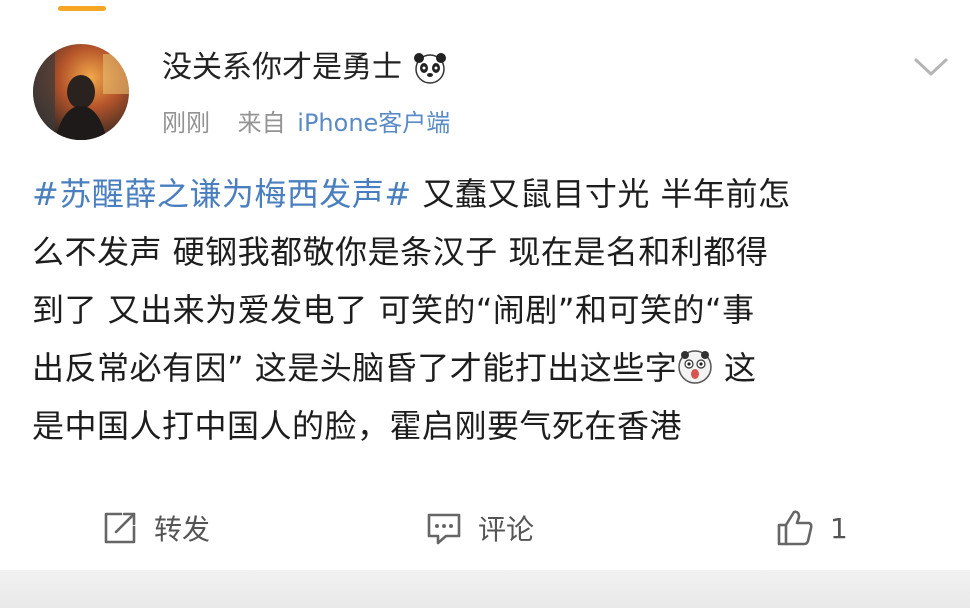 The image size is (970, 608). What do you see at coordinates (282, 68) in the screenshot?
I see `username-text: 没关系你才是勇士` at bounding box center [282, 68].